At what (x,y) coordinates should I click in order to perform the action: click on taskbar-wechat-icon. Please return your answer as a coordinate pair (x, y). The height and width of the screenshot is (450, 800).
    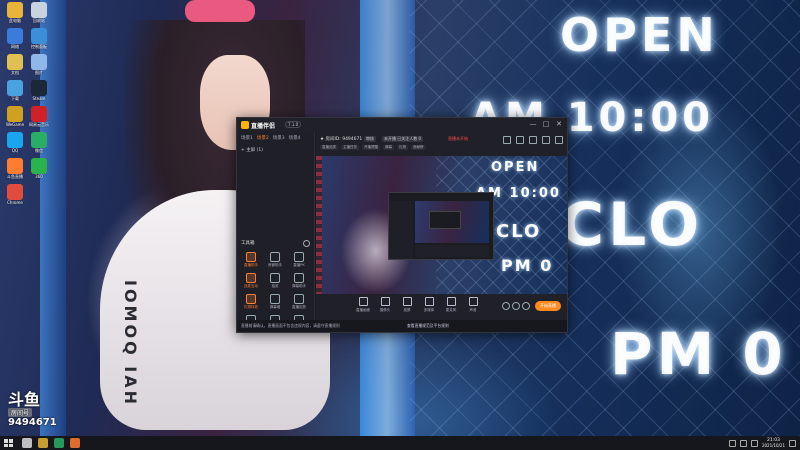
    Looking at the image, I should click on (59, 443).